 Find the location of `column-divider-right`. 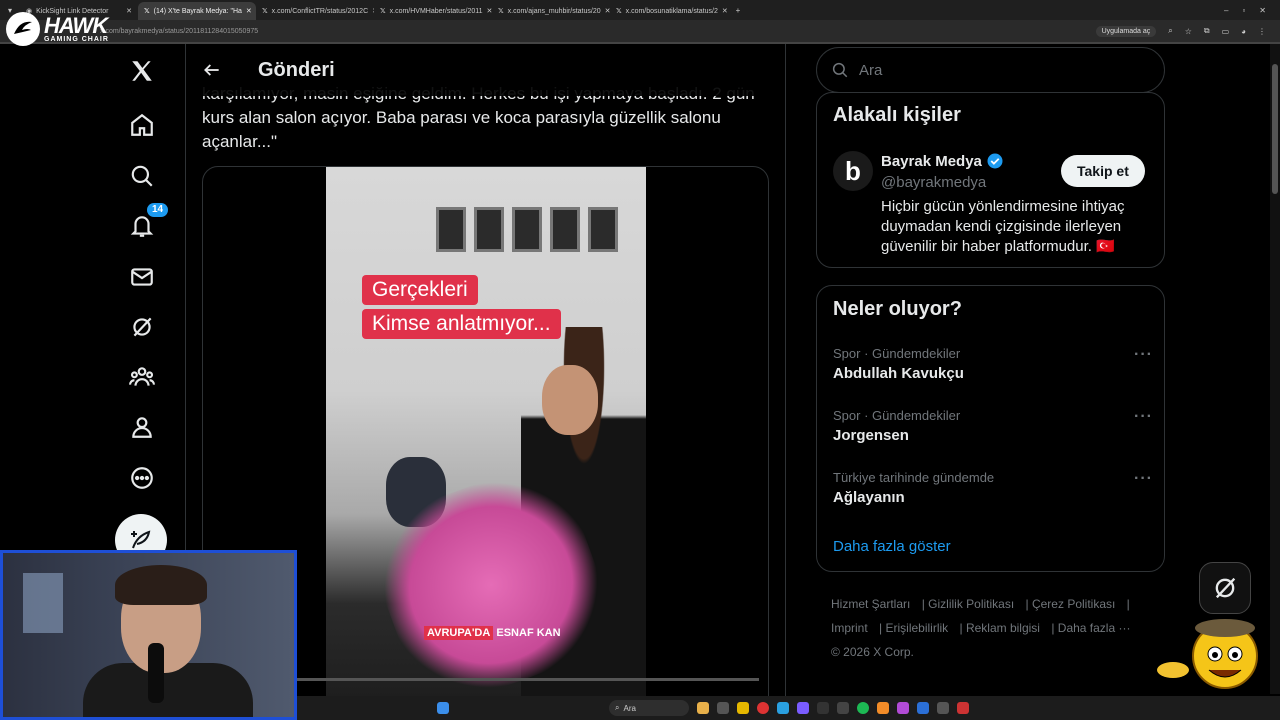

column-divider-right is located at coordinates (785, 382).